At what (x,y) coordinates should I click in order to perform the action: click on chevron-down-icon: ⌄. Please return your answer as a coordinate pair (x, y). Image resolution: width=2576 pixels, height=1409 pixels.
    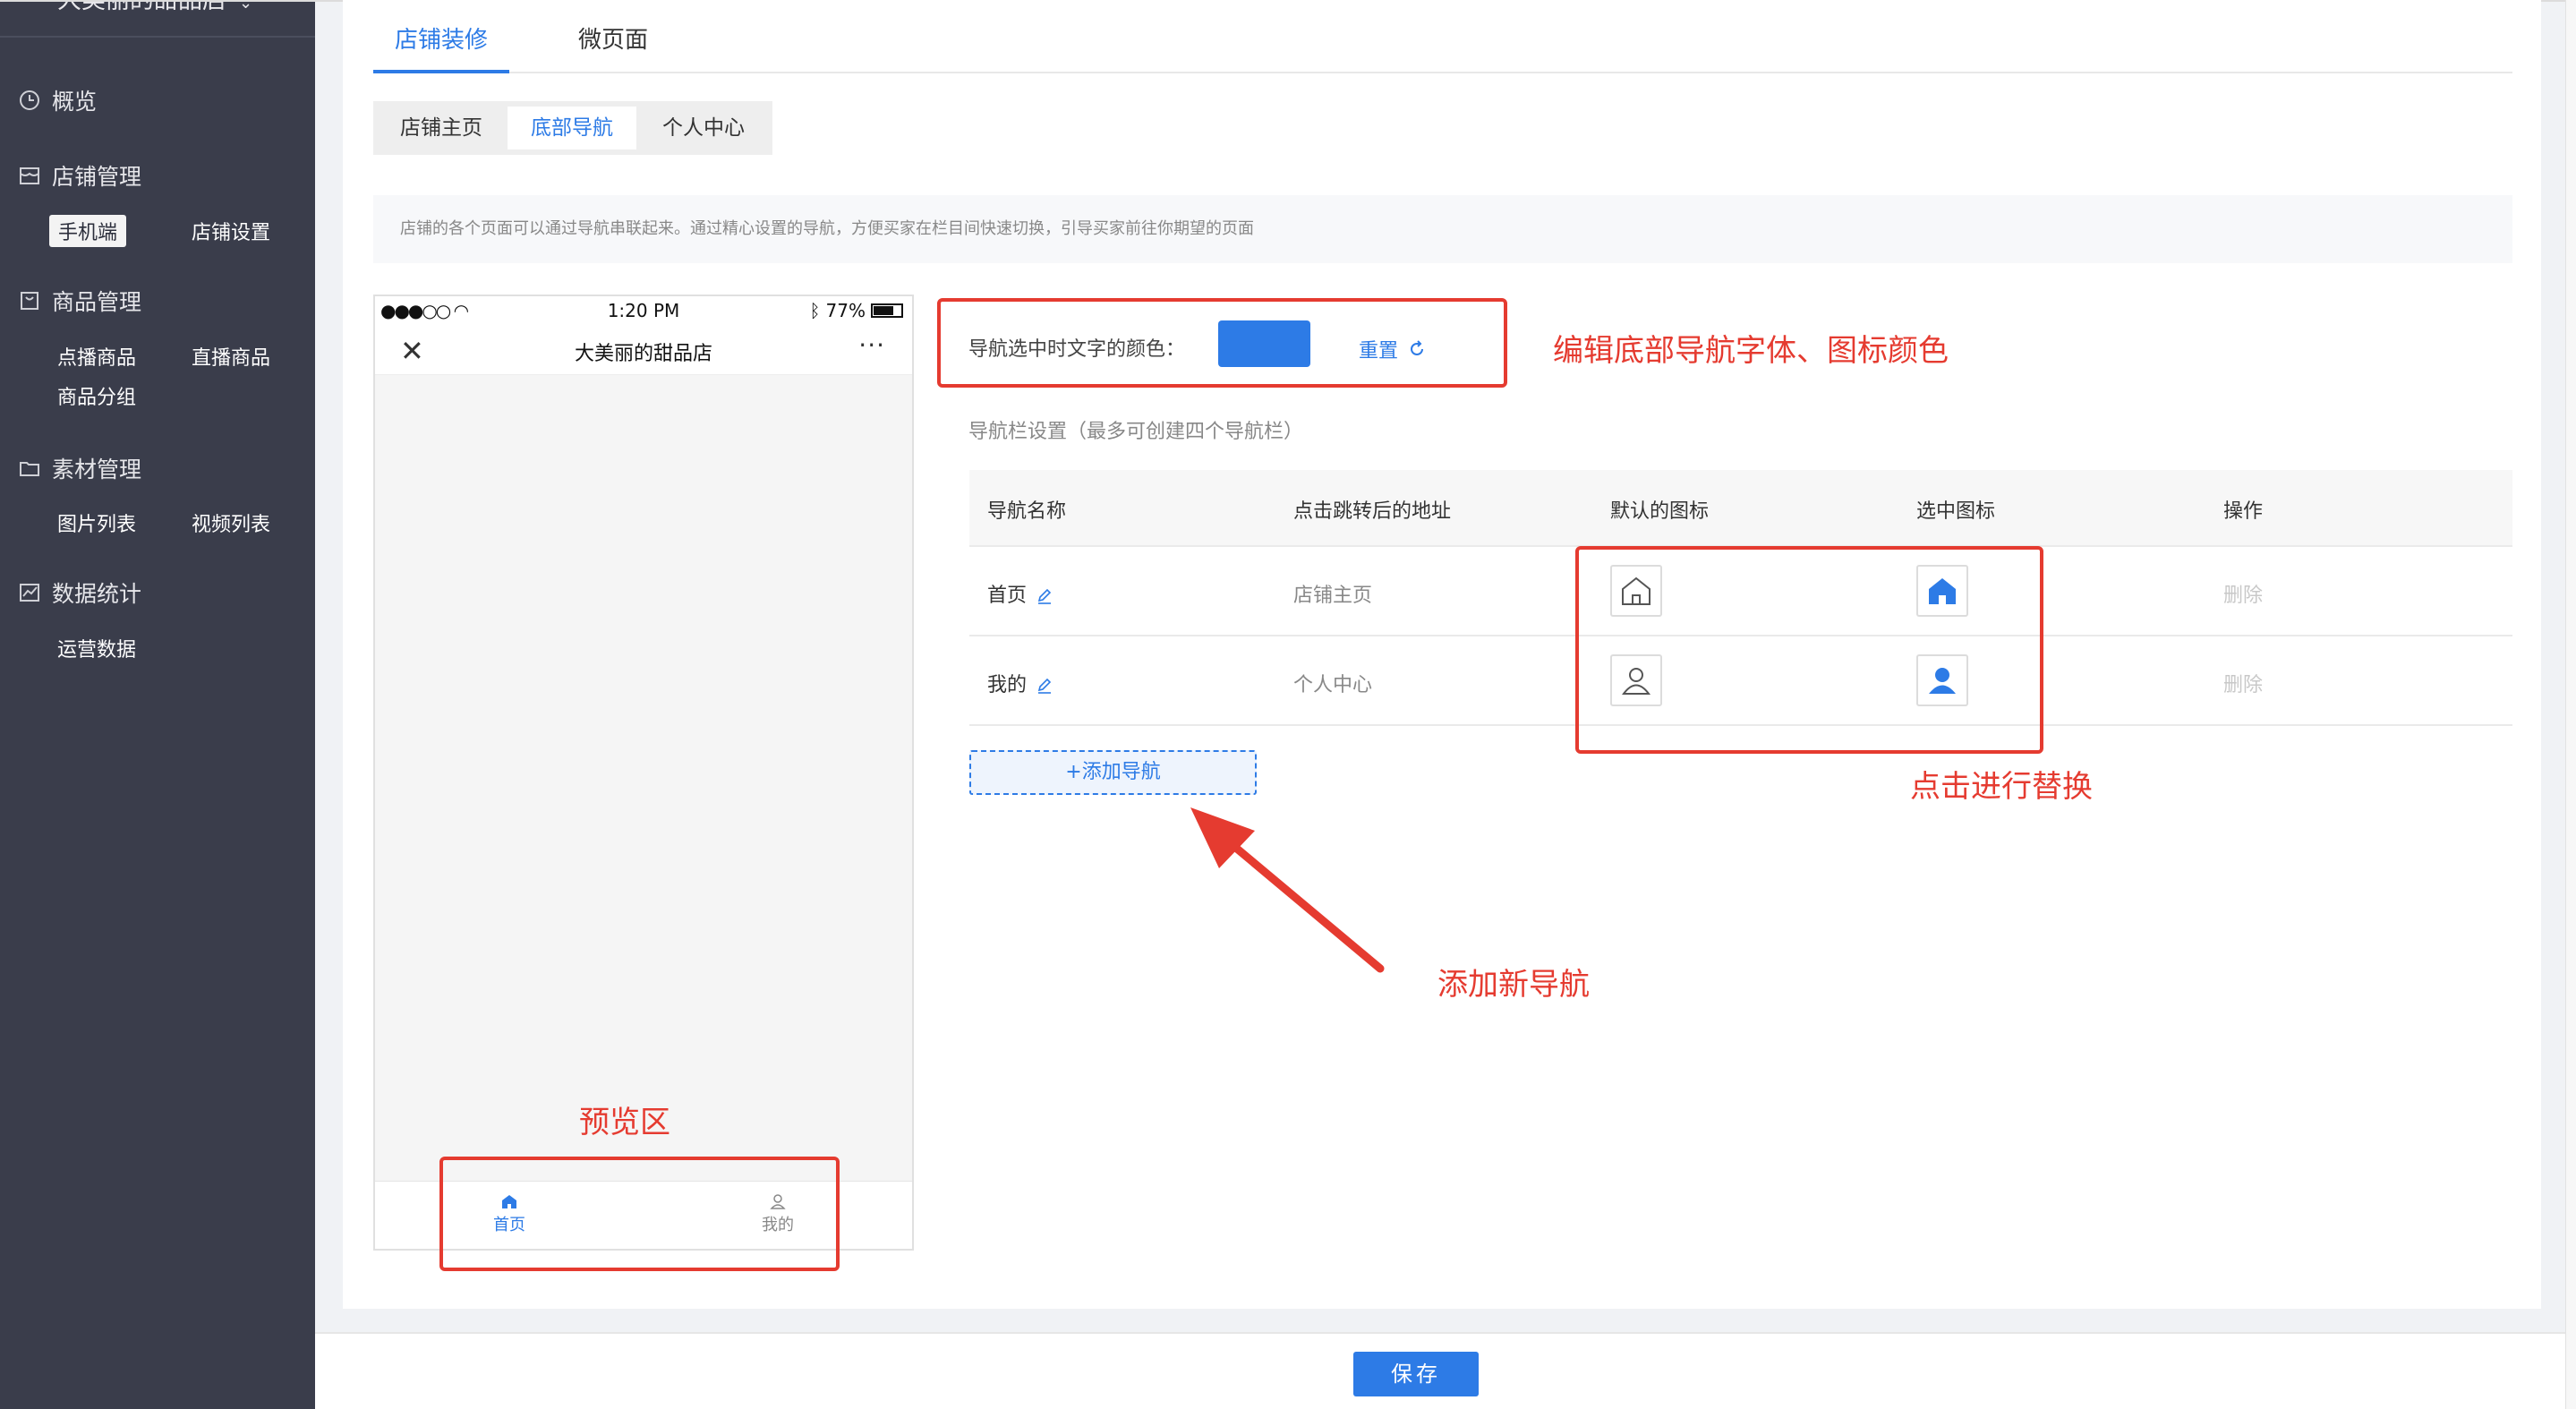
    Looking at the image, I should click on (246, 7).